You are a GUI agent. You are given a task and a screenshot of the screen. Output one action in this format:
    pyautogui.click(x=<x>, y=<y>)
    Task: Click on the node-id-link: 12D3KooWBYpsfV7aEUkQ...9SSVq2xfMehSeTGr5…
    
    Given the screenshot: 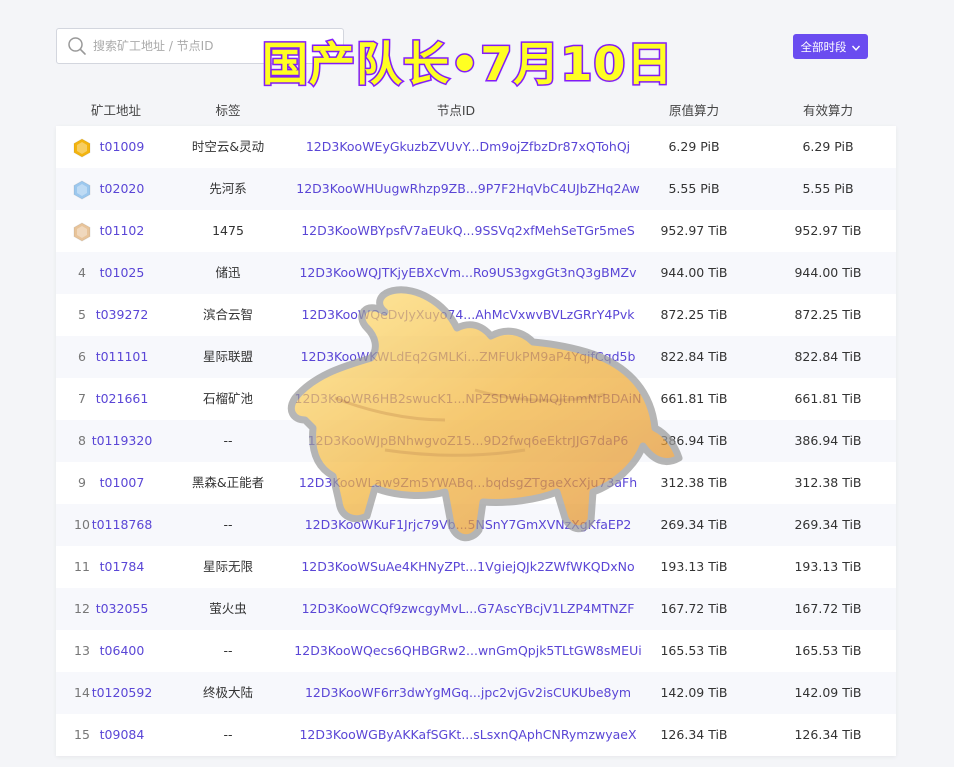 What is the action you would take?
    pyautogui.click(x=468, y=231)
    